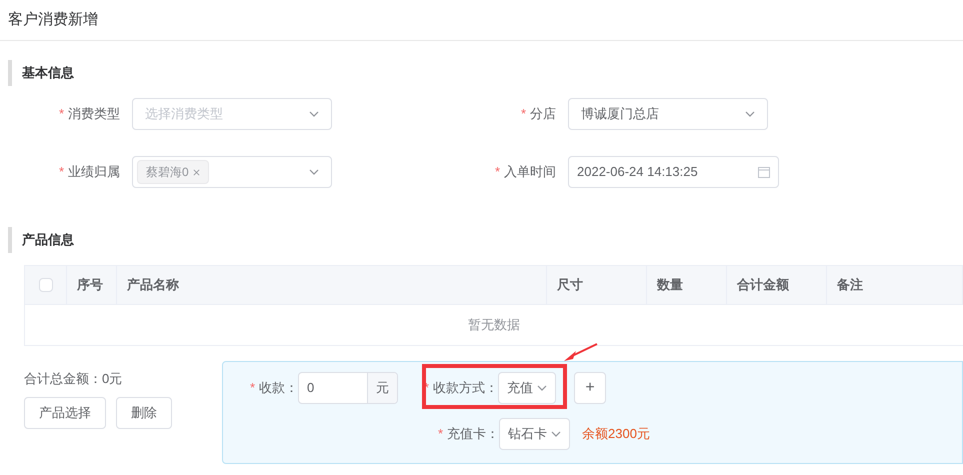  What do you see at coordinates (48, 240) in the screenshot?
I see `section-title: 产品信息` at bounding box center [48, 240].